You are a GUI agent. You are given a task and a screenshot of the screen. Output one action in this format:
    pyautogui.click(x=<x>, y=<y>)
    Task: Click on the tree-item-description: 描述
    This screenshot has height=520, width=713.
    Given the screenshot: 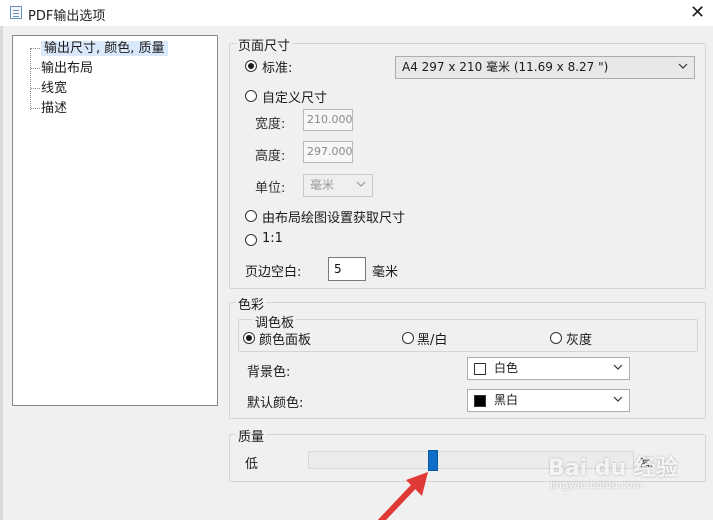 What is the action you would take?
    pyautogui.click(x=50, y=108)
    